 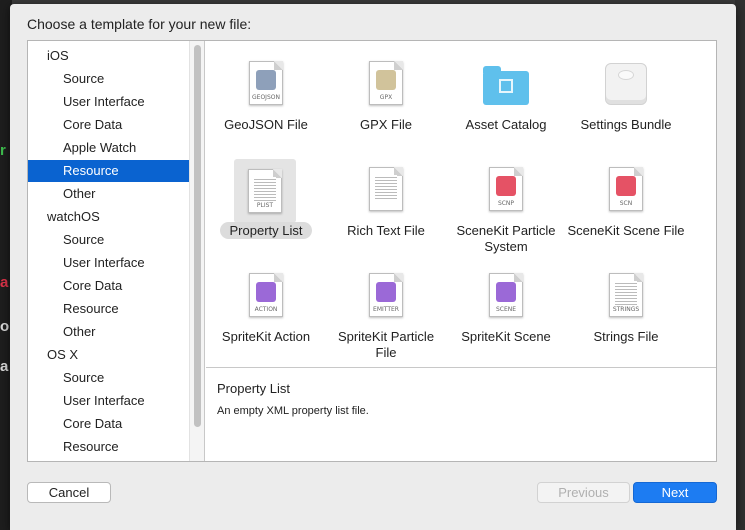 I want to click on description-text: An empty XML property list file., so click(x=293, y=411).